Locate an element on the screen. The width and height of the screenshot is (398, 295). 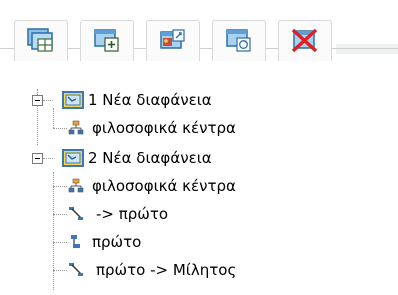
tree-item-label: πρώτο is located at coordinates (117, 242).